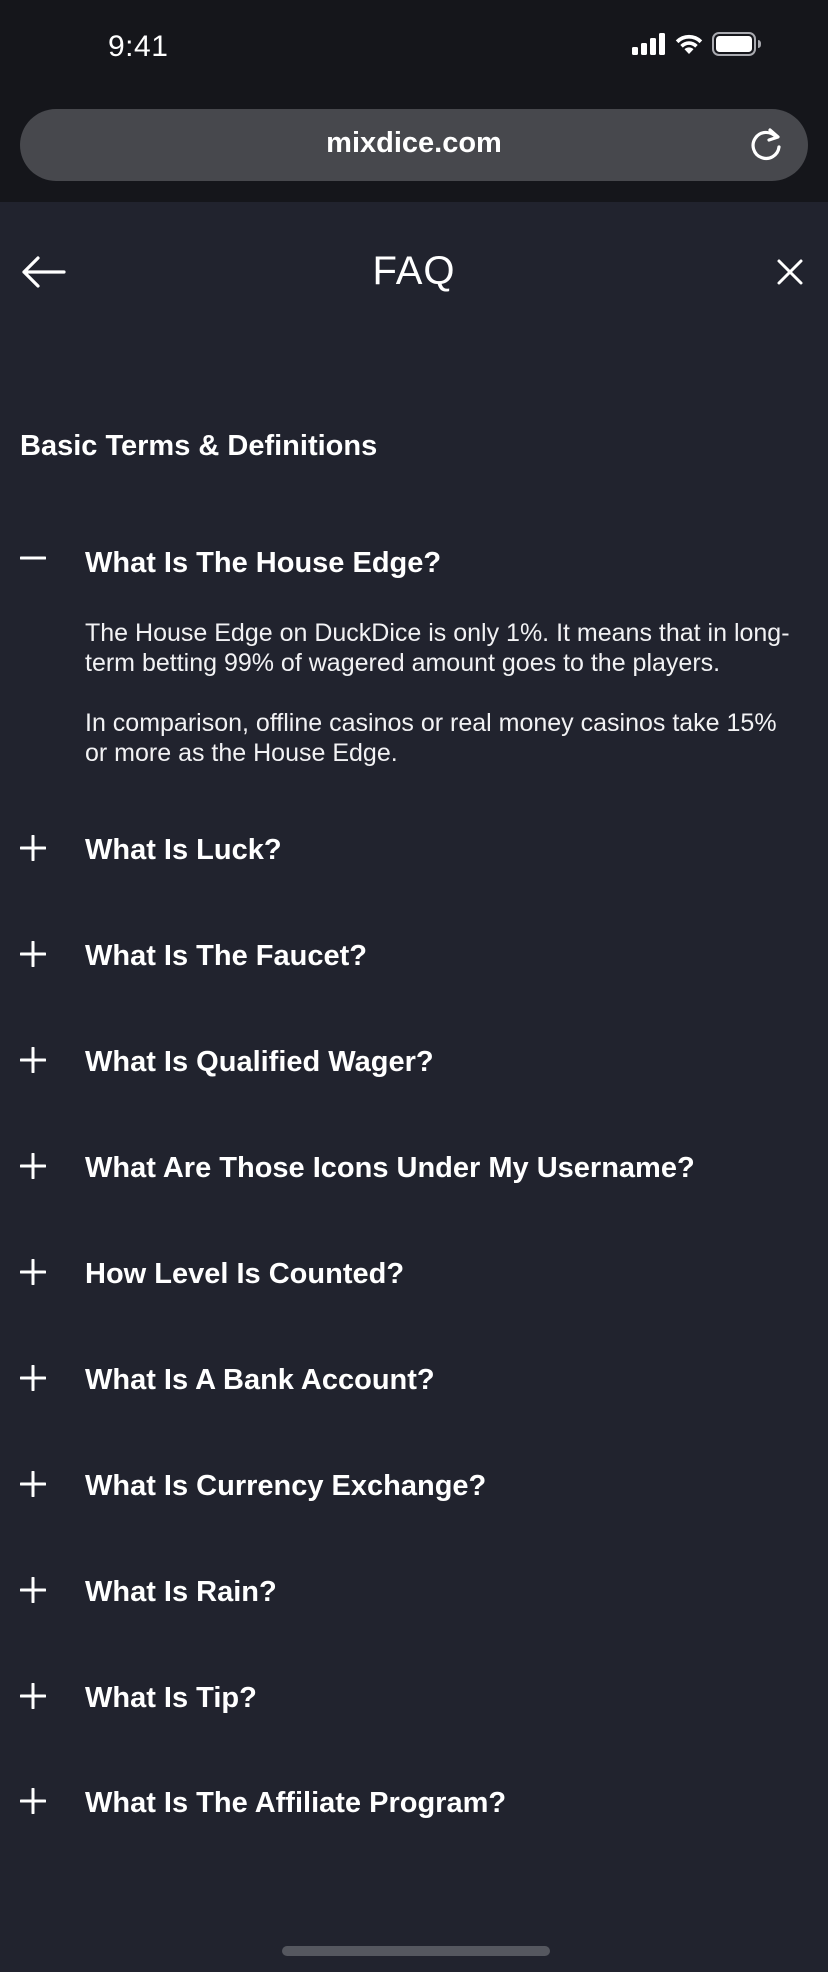 This screenshot has height=1972, width=828. I want to click on faq-question: What Are Those Icons Under My Username?, so click(390, 1168).